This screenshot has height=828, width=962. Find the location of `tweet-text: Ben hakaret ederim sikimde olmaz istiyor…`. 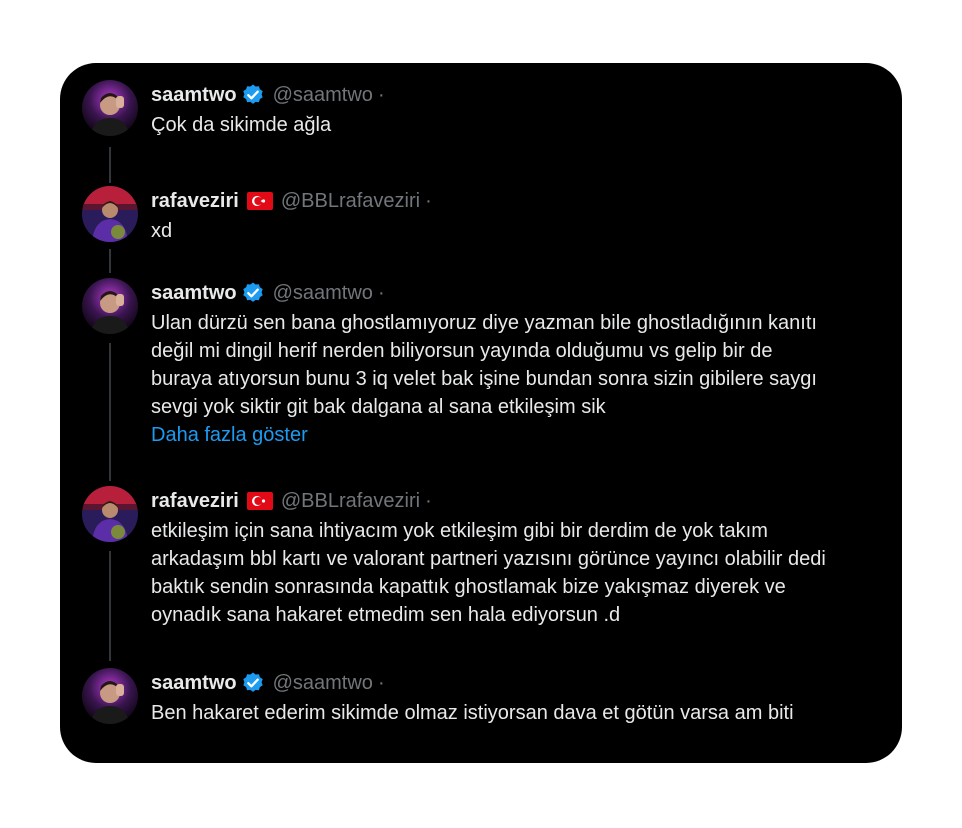

tweet-text: Ben hakaret ederim sikimde olmaz istiyor… is located at coordinates (472, 713).